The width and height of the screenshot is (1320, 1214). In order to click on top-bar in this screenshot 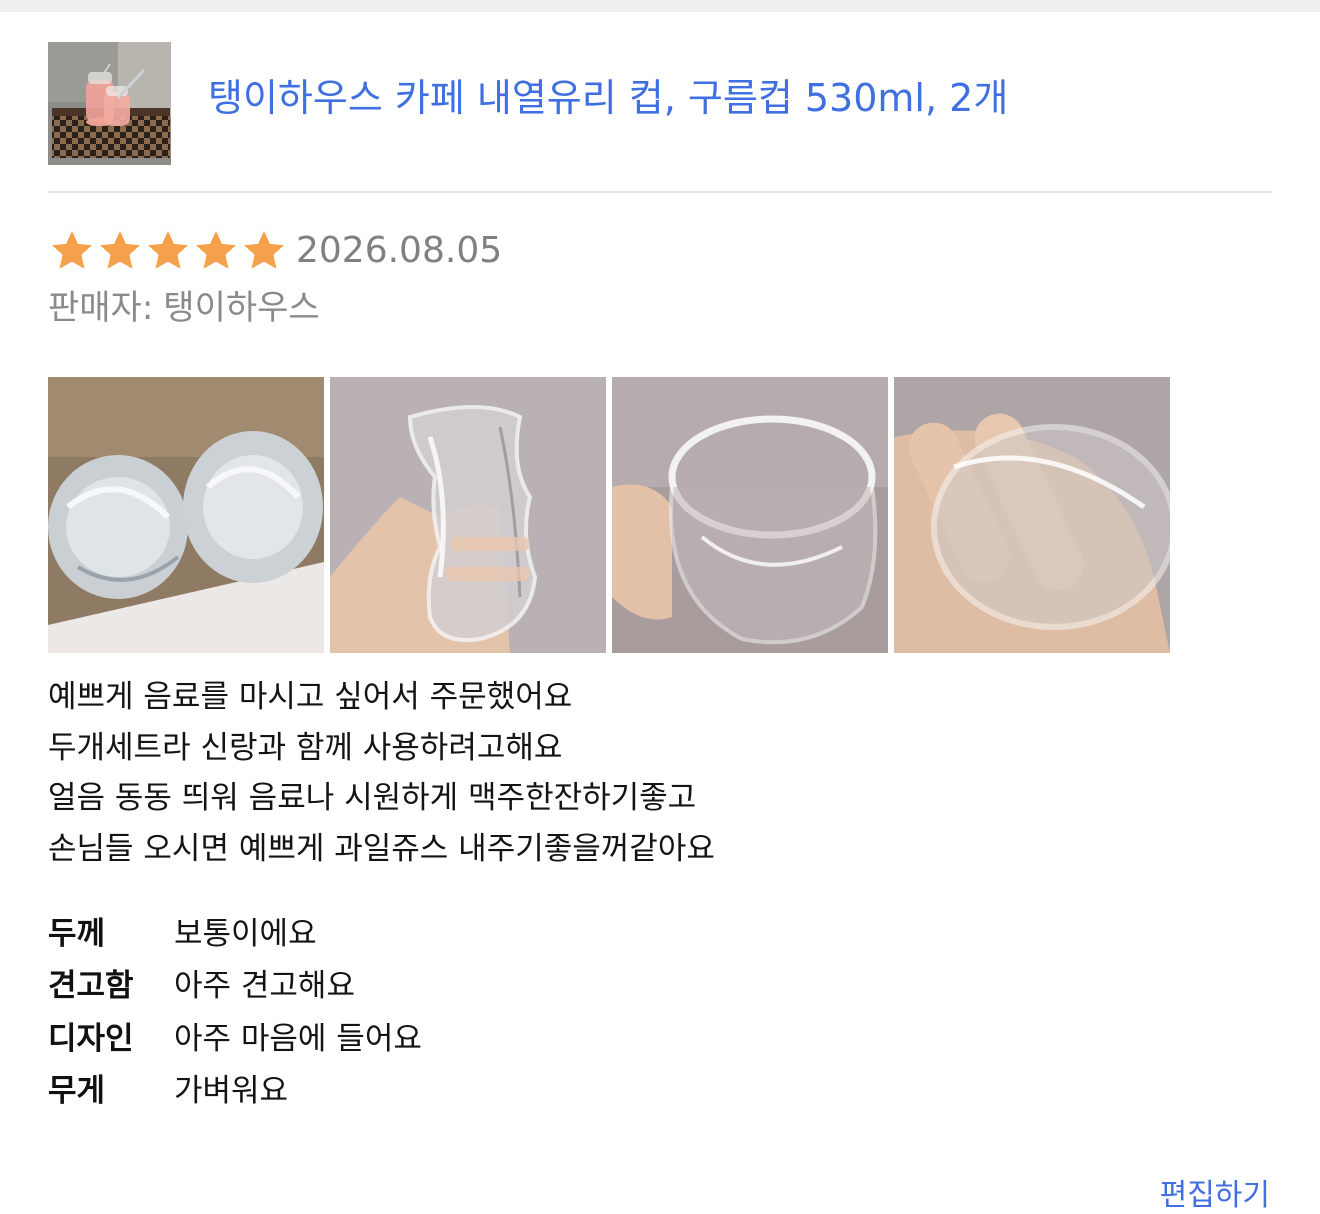, I will do `click(660, 6)`.